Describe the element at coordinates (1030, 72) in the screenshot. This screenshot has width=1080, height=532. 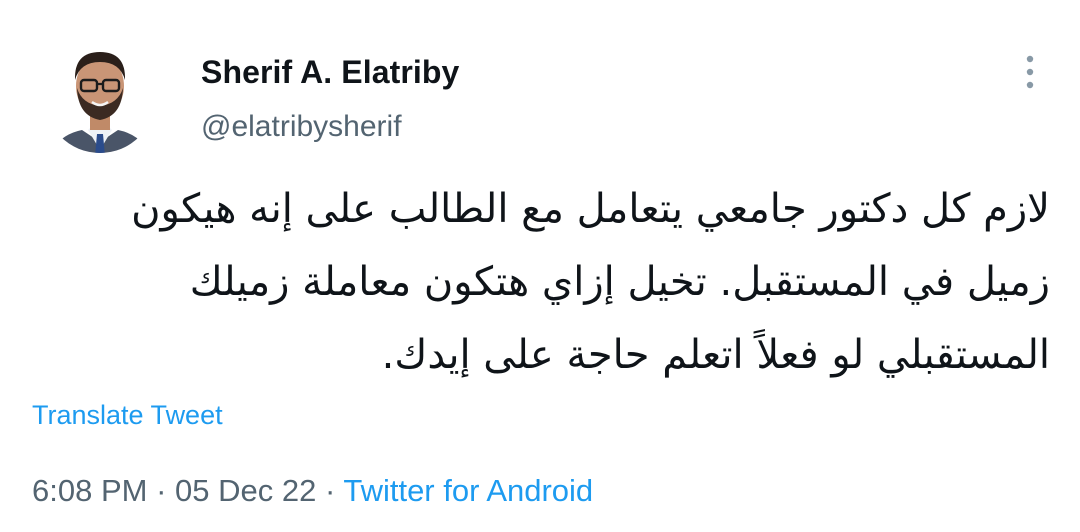
I see `more-vertical-icon` at that location.